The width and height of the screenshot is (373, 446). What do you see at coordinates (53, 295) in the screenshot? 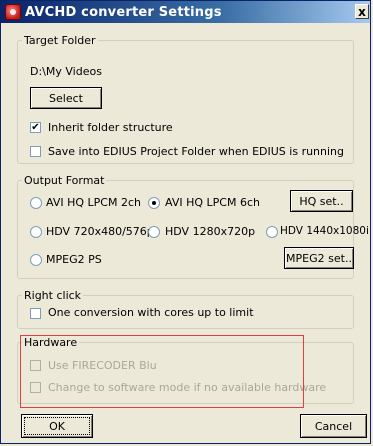
I see `right-click-legend: Right click` at bounding box center [53, 295].